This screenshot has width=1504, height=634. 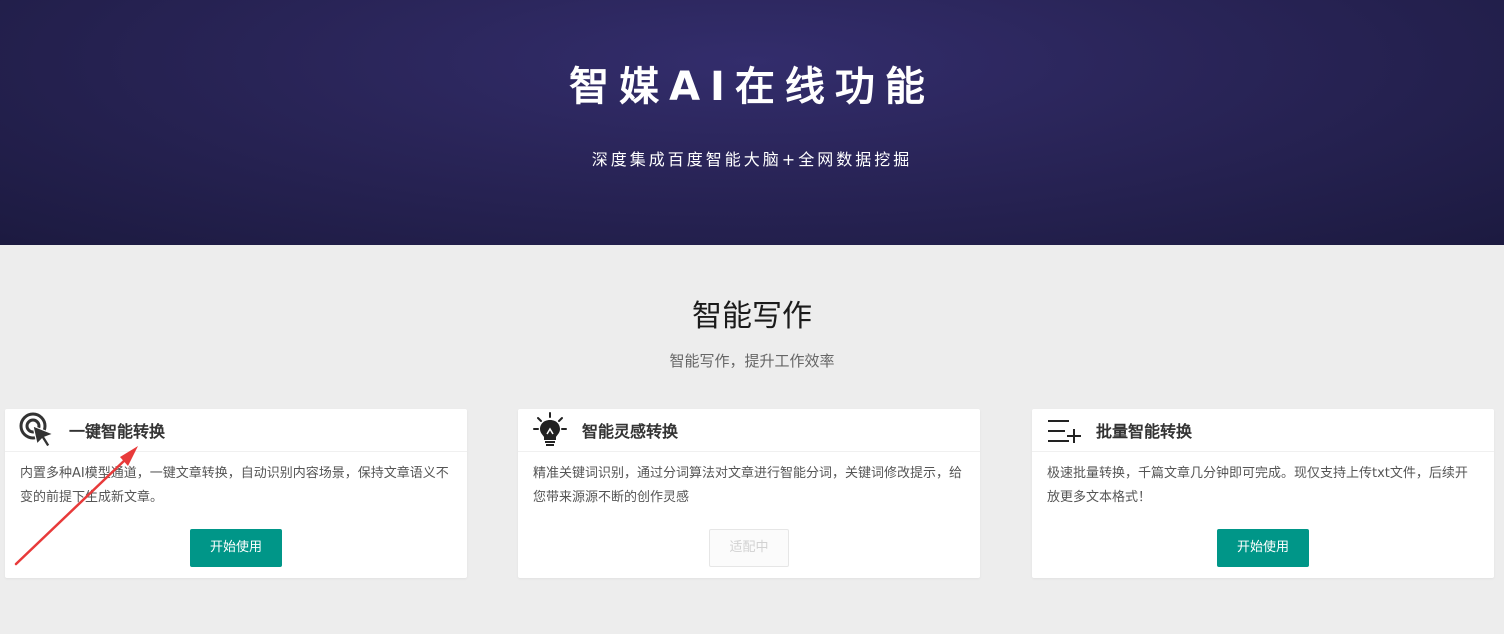 What do you see at coordinates (1144, 431) in the screenshot?
I see `card-title: 批量智能转换` at bounding box center [1144, 431].